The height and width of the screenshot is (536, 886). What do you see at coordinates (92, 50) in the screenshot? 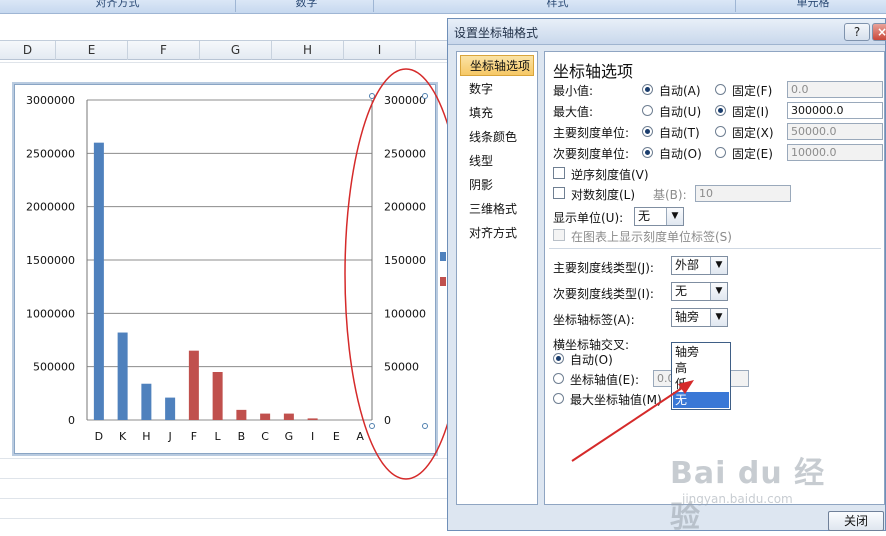
I see `column-header-e: E` at bounding box center [92, 50].